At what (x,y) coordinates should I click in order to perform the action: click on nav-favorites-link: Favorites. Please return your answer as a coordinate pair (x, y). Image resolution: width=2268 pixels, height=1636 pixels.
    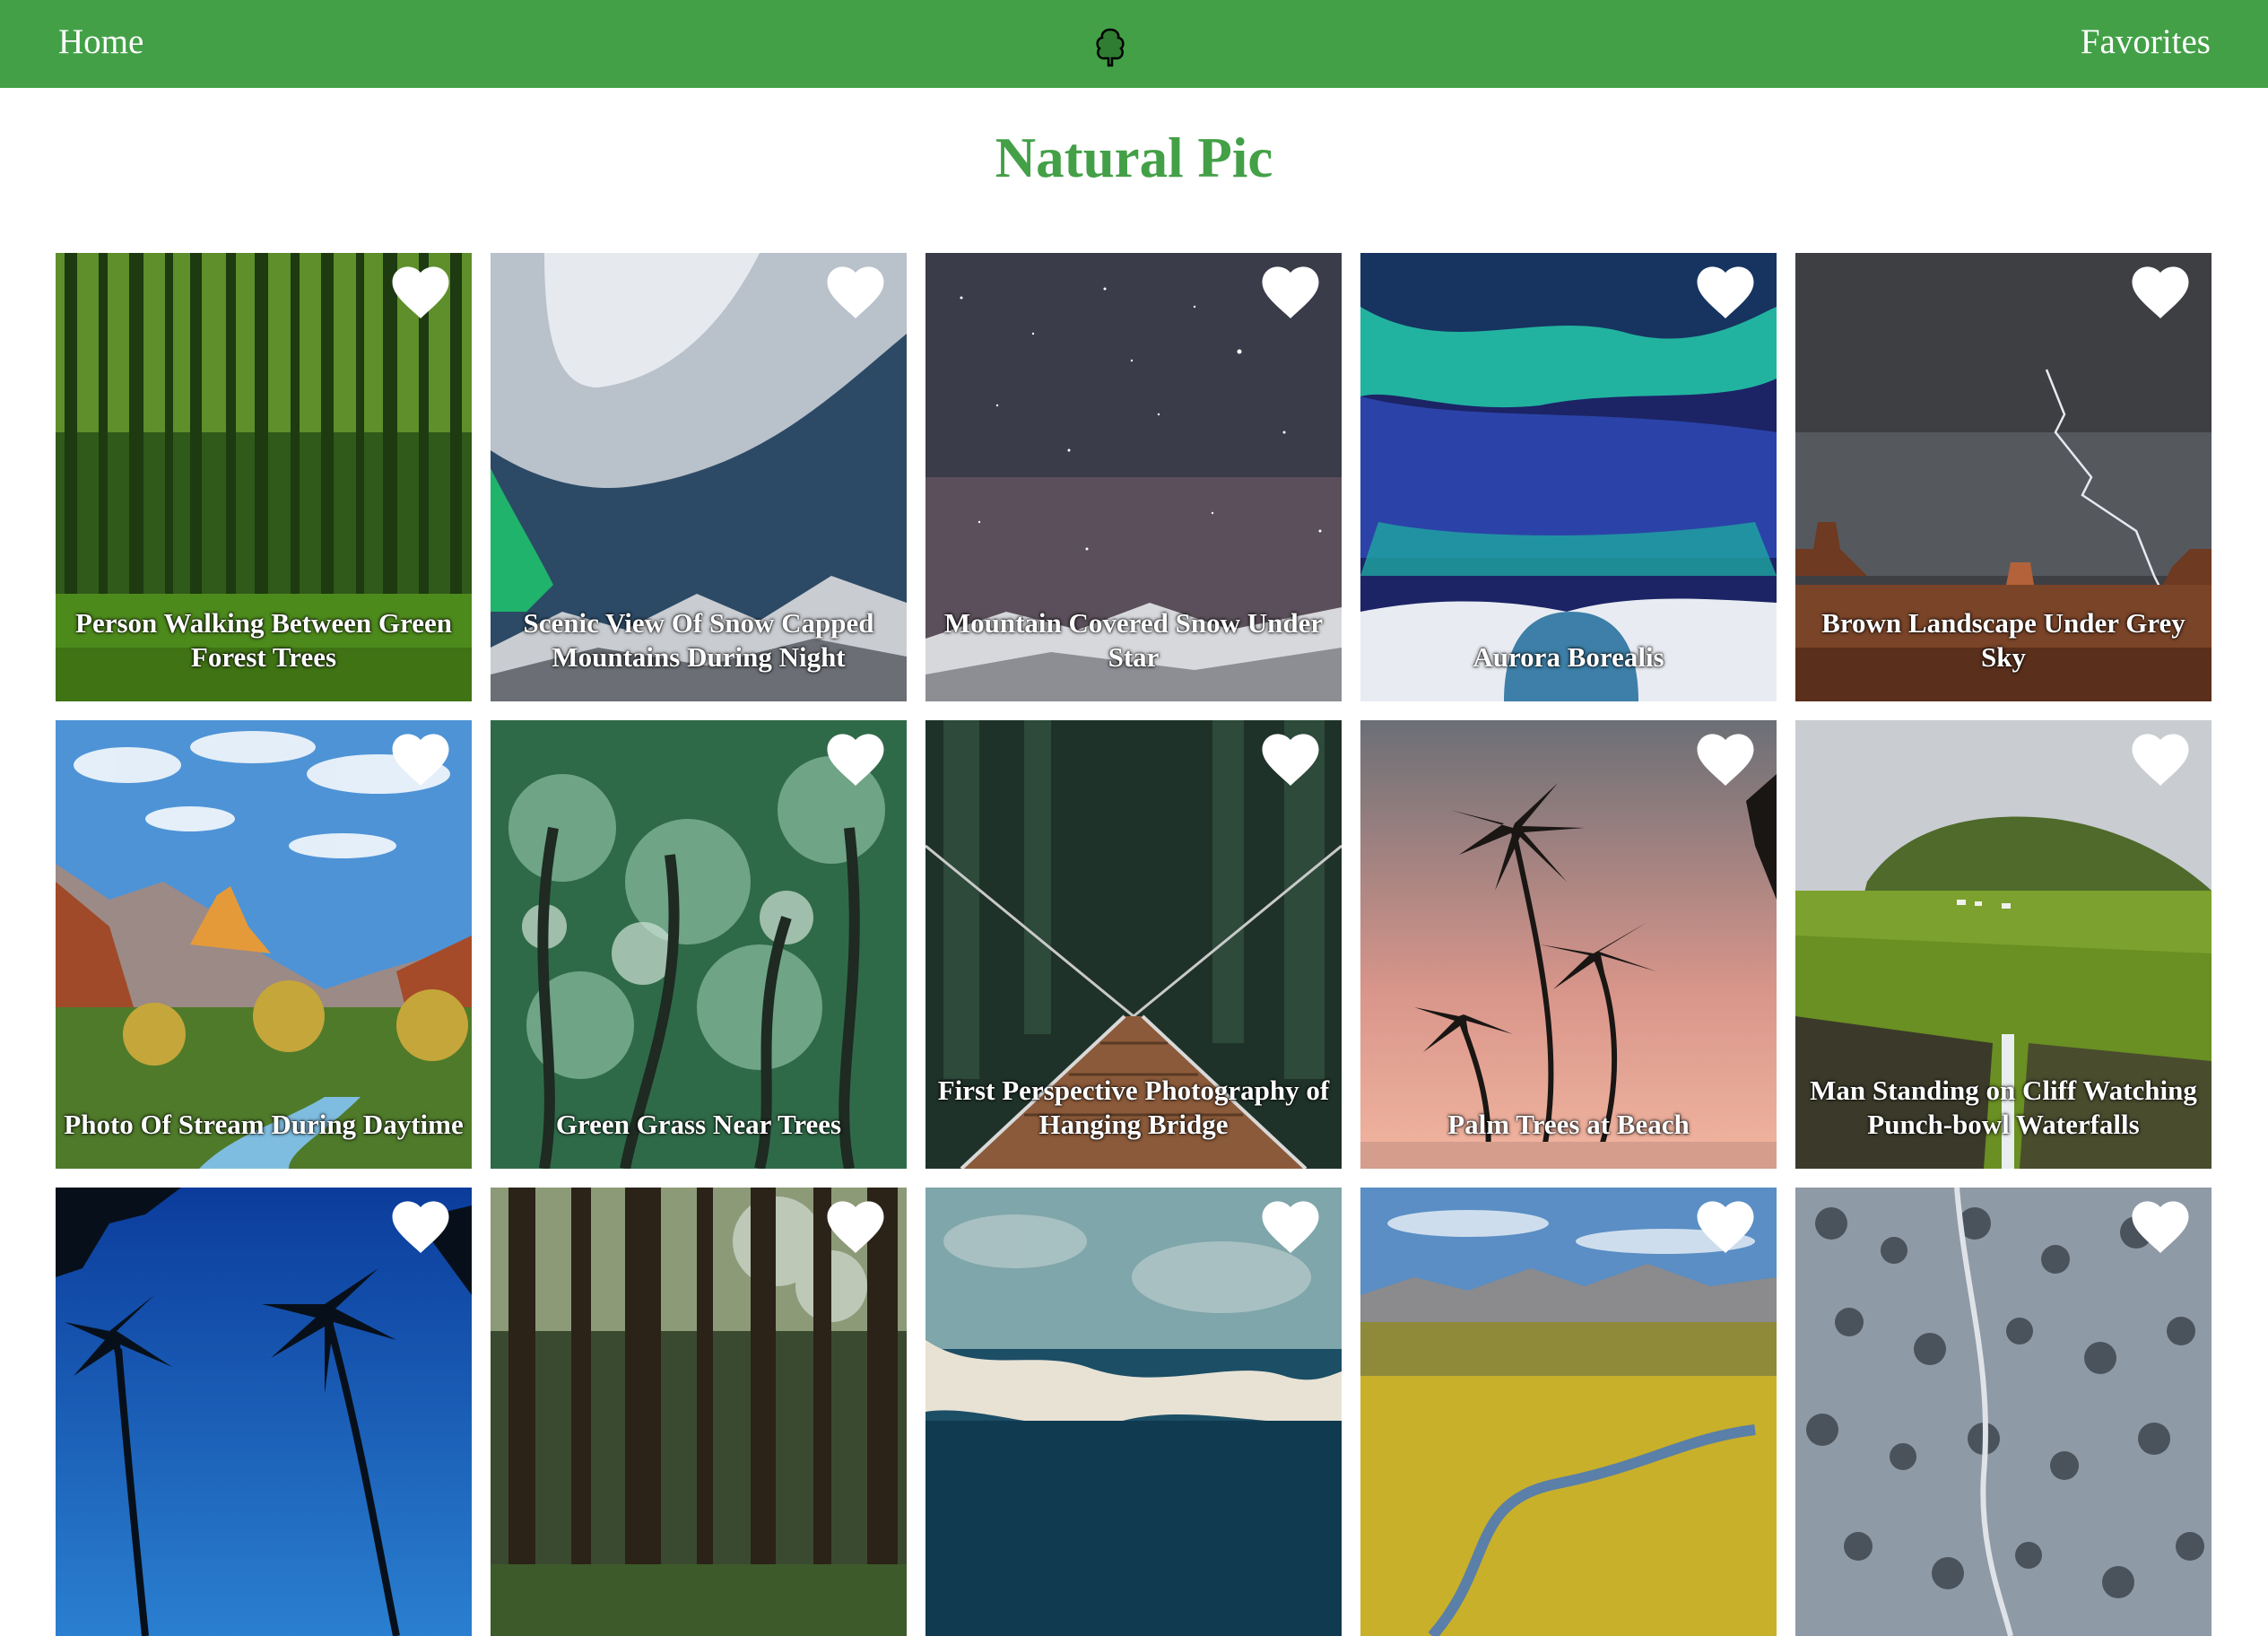
    Looking at the image, I should click on (2146, 42).